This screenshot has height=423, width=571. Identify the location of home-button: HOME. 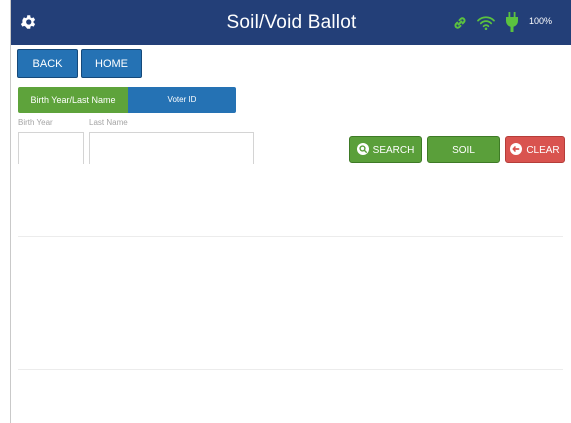
(111, 63).